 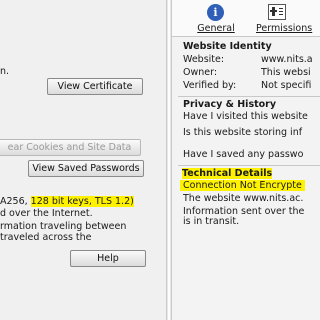 What do you see at coordinates (227, 173) in the screenshot?
I see `technical-details-heading: Technical Details` at bounding box center [227, 173].